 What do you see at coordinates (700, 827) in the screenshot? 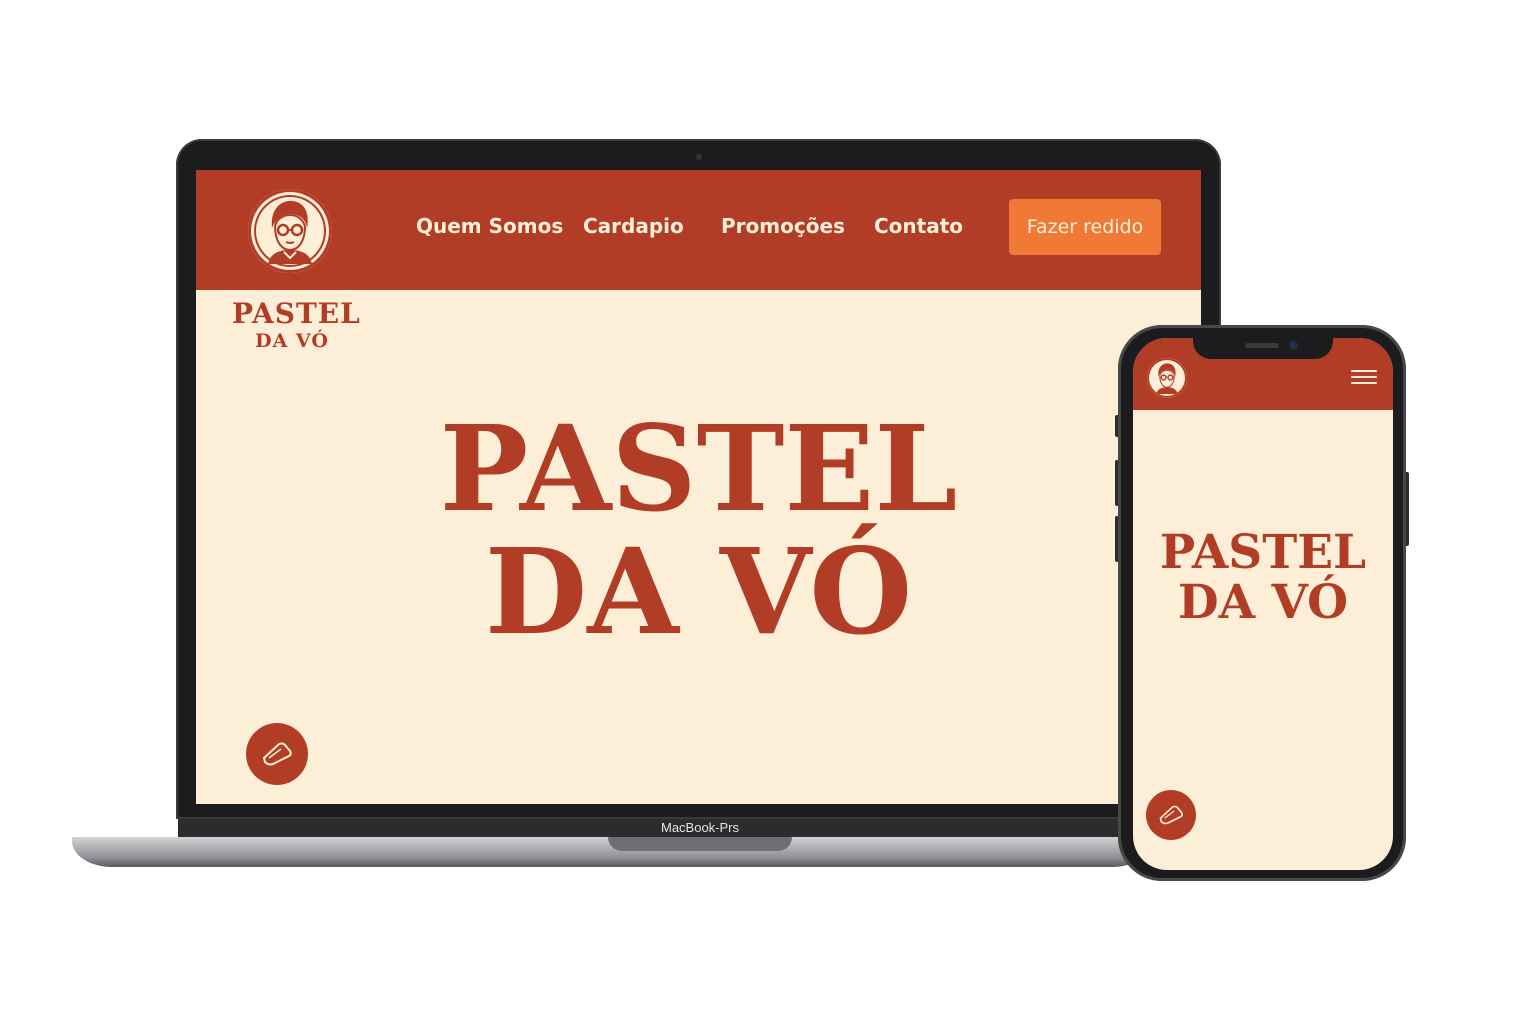
I see `laptop-label: MacBook-Prs` at bounding box center [700, 827].